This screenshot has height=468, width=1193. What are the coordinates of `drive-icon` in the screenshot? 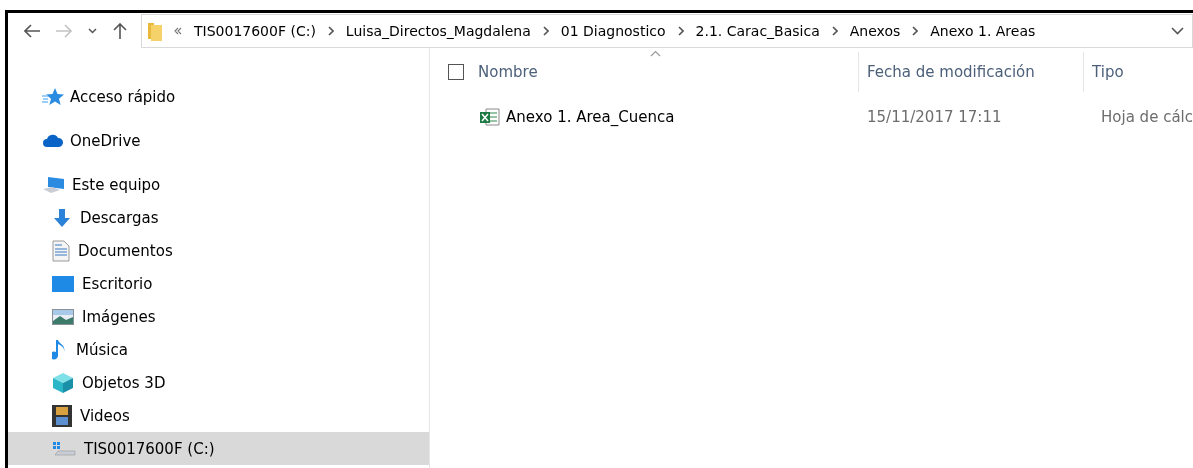 It's located at (64, 448).